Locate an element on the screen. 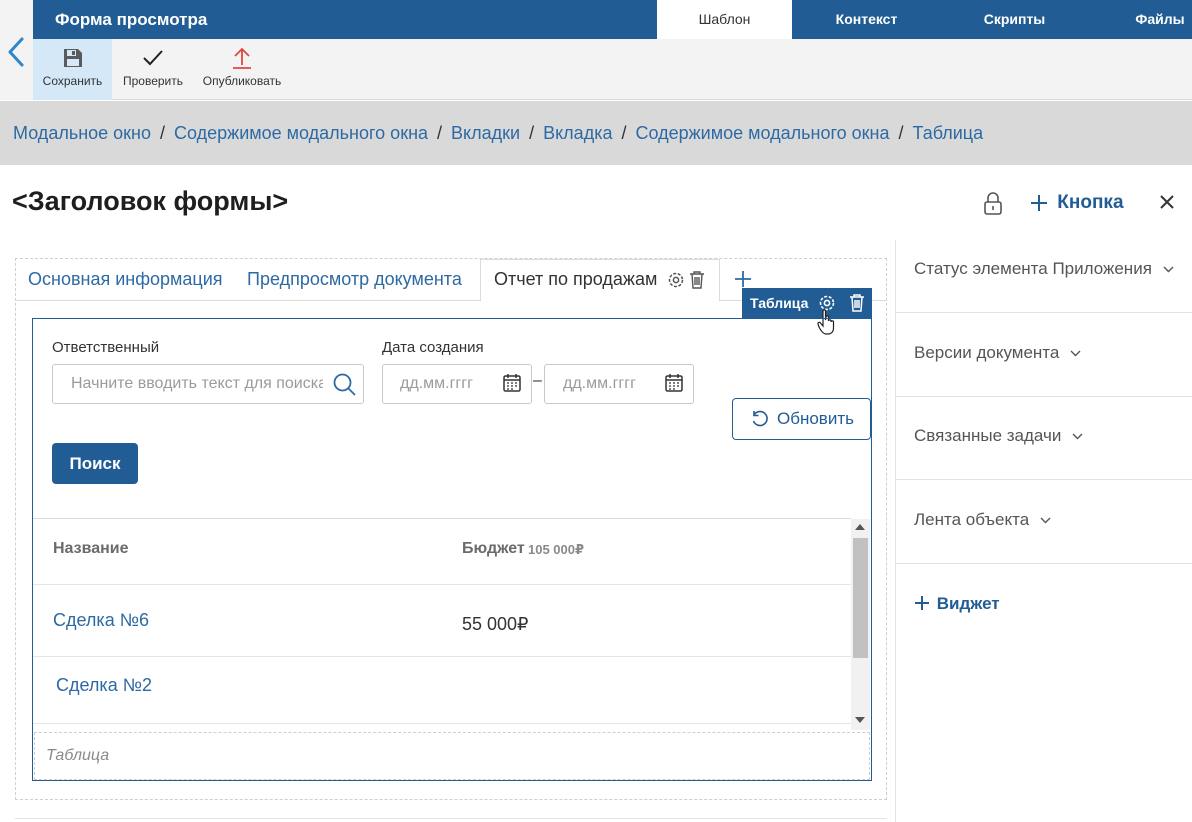 The image size is (1192, 822). column-header-name: Название is located at coordinates (91, 549).